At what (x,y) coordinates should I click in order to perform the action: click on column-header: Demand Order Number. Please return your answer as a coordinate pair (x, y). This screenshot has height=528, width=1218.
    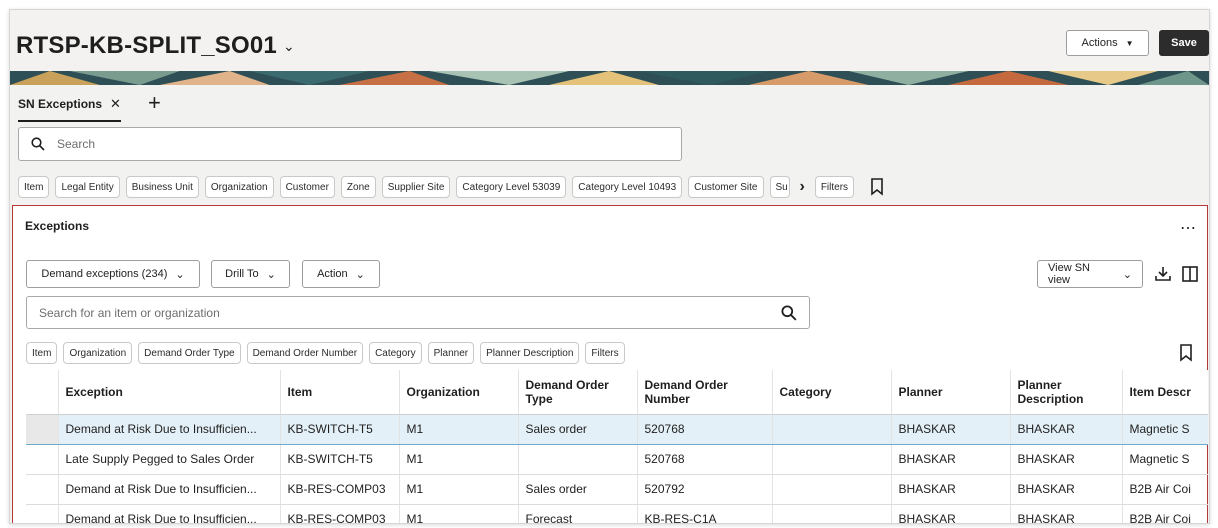
    Looking at the image, I should click on (704, 392).